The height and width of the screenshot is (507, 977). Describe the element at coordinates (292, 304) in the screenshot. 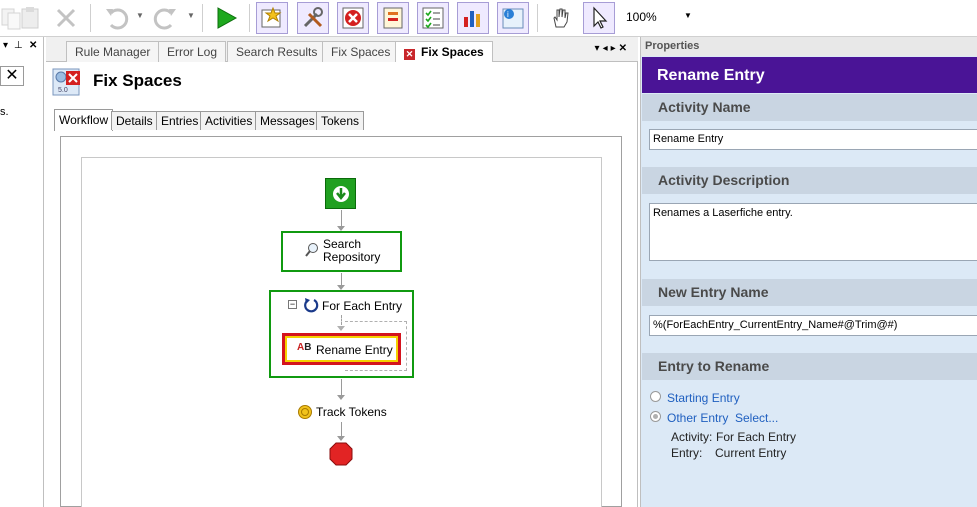

I see `collapse-icon: −` at that location.